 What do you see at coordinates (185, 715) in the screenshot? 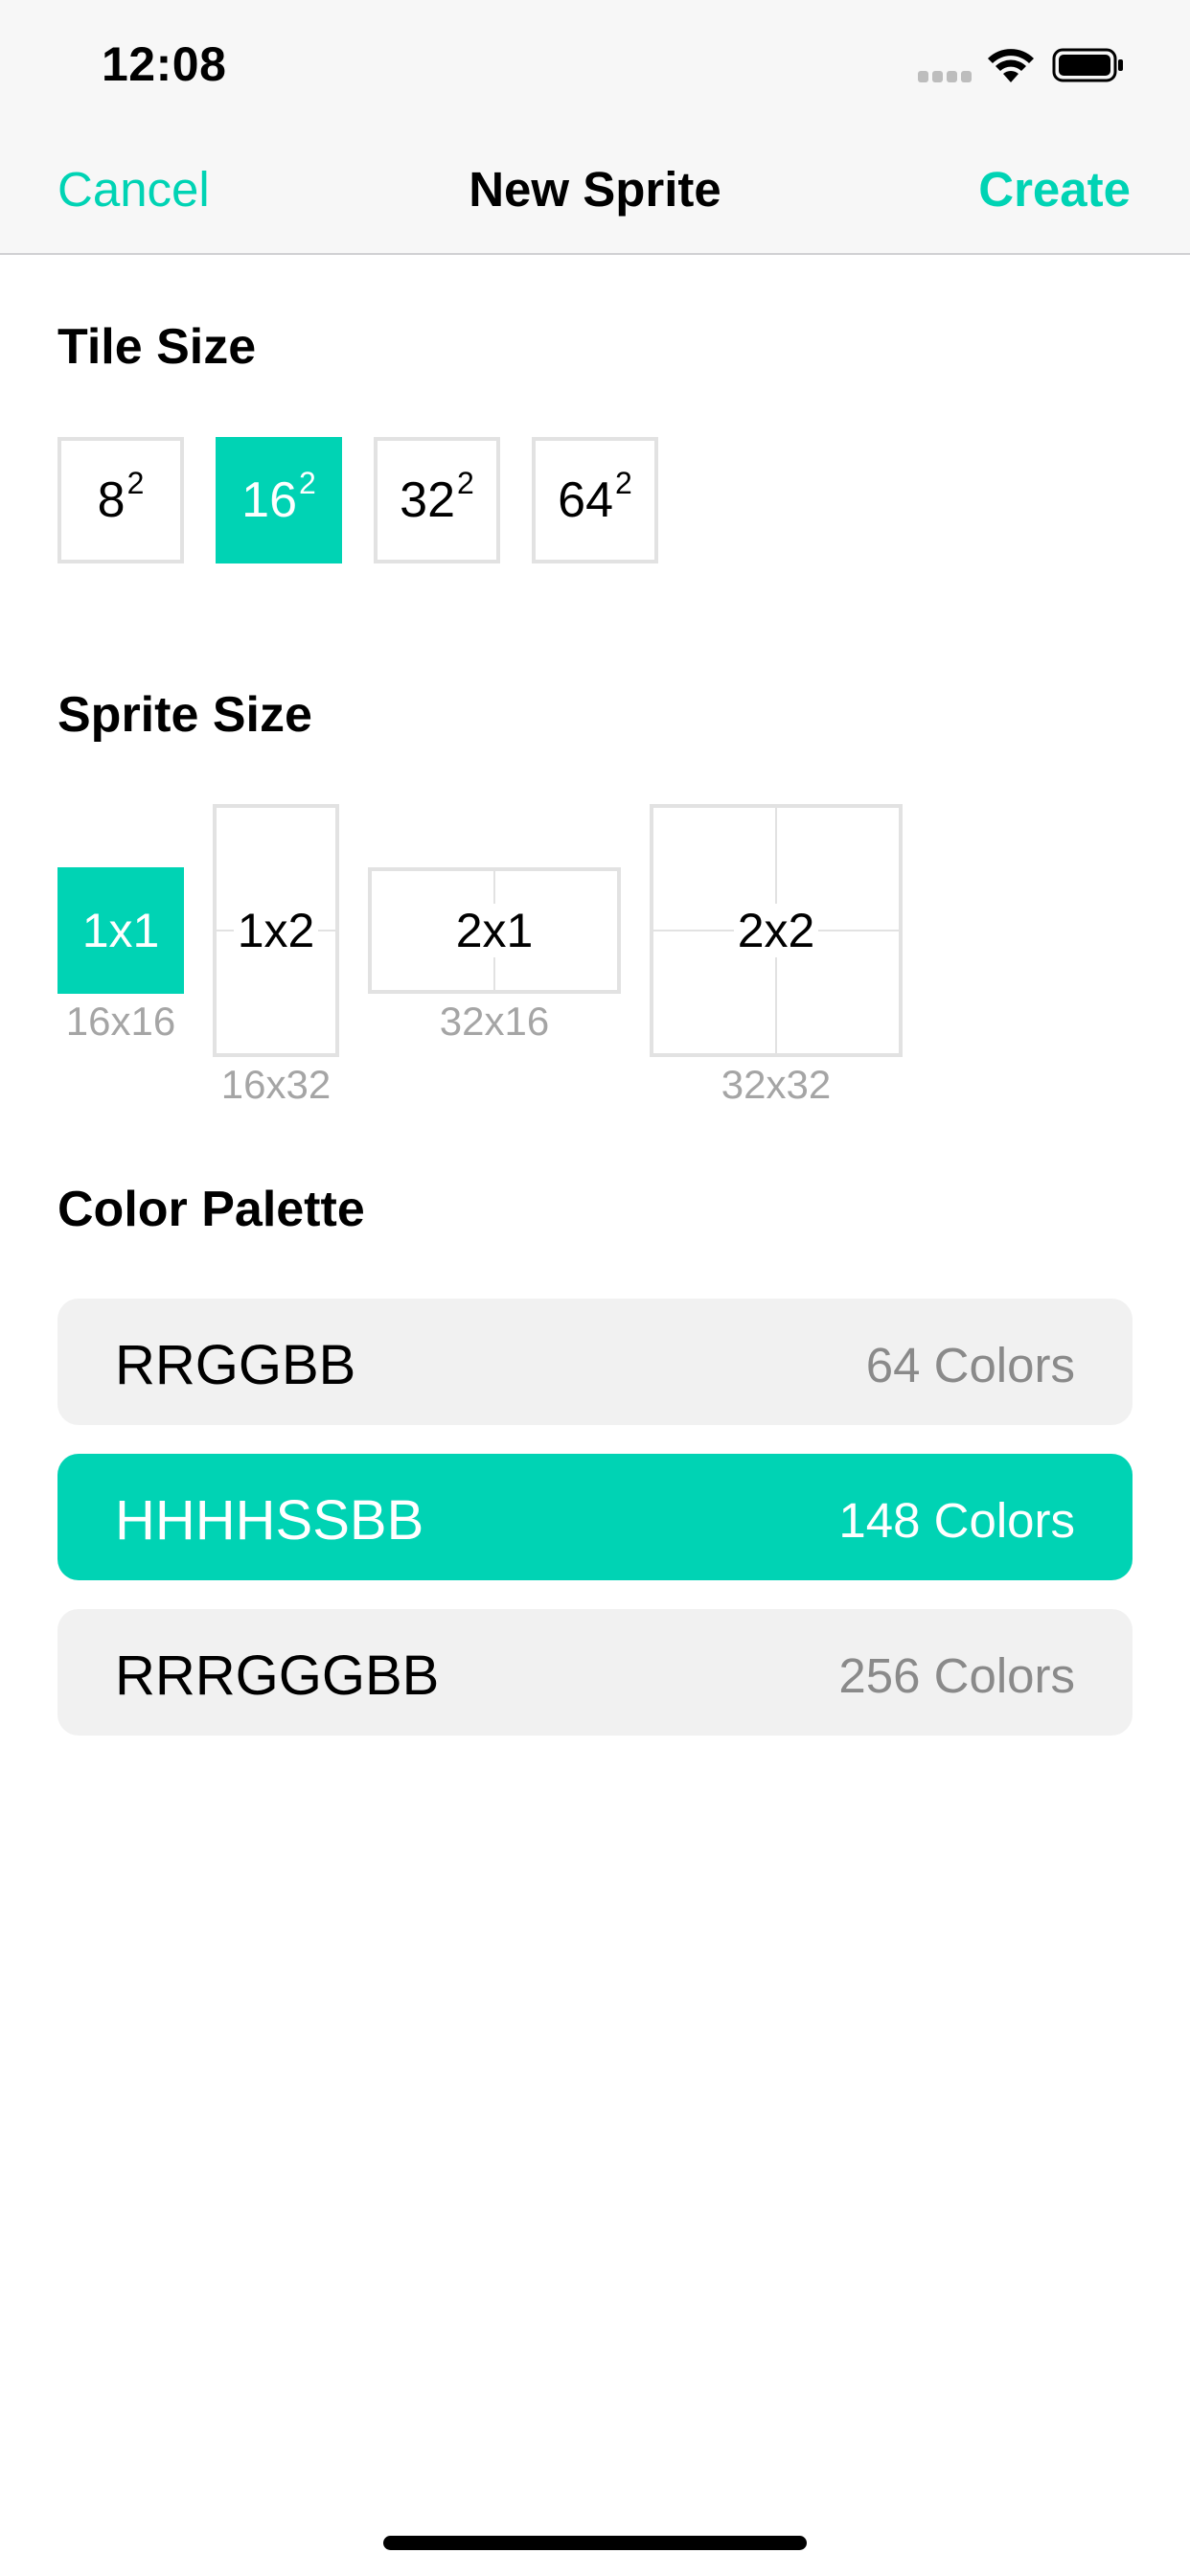
I see `sprite-size-heading: Sprite Size` at bounding box center [185, 715].